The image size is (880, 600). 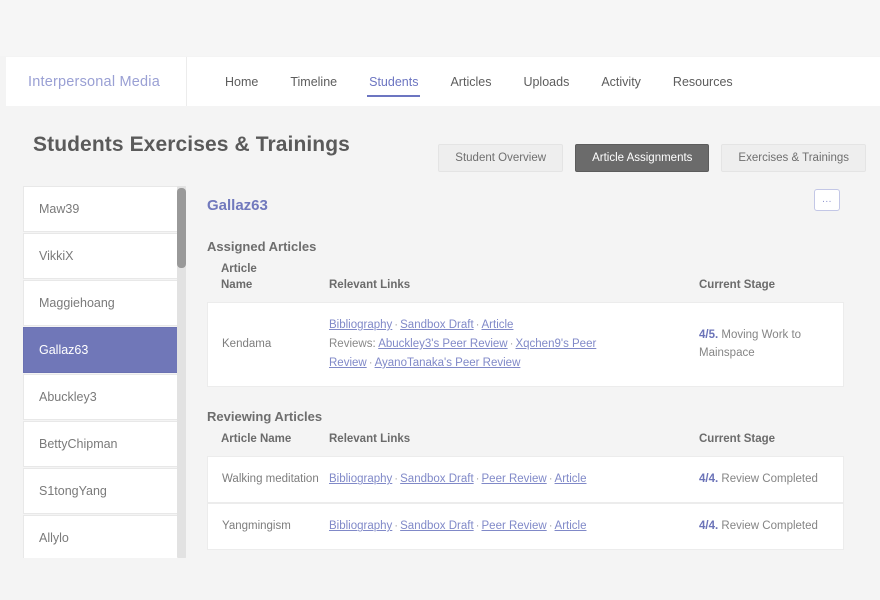 What do you see at coordinates (703, 81) in the screenshot?
I see `nav-item-resources: Resources` at bounding box center [703, 81].